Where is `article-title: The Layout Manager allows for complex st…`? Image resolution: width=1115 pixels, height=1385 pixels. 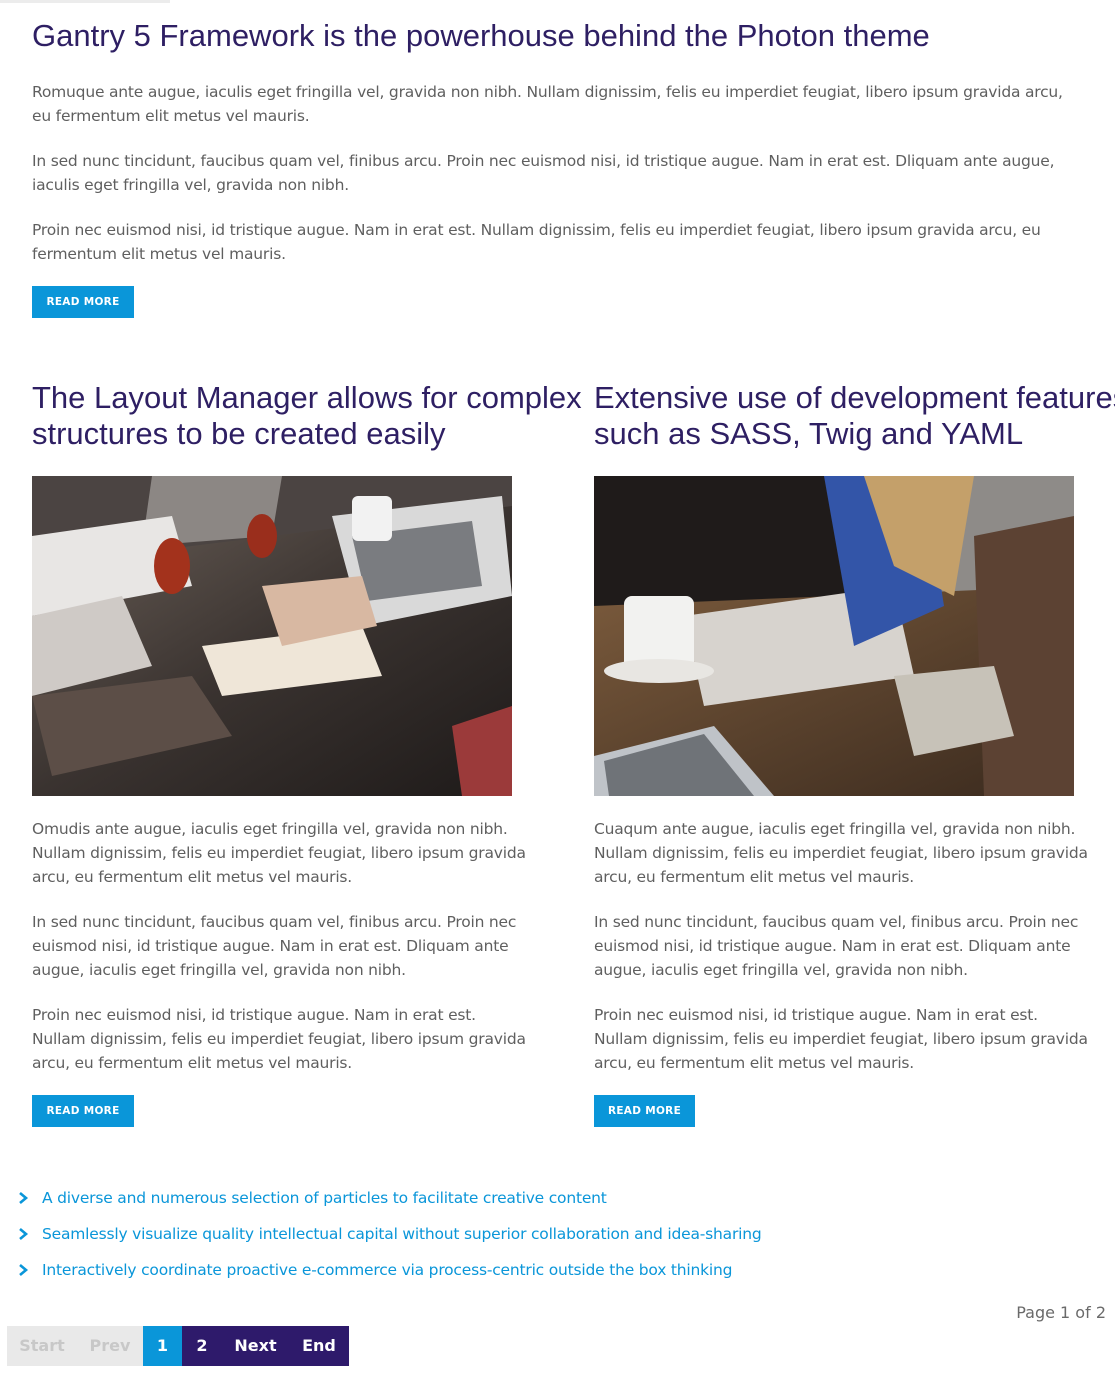 article-title: The Layout Manager allows for complex st… is located at coordinates (307, 416).